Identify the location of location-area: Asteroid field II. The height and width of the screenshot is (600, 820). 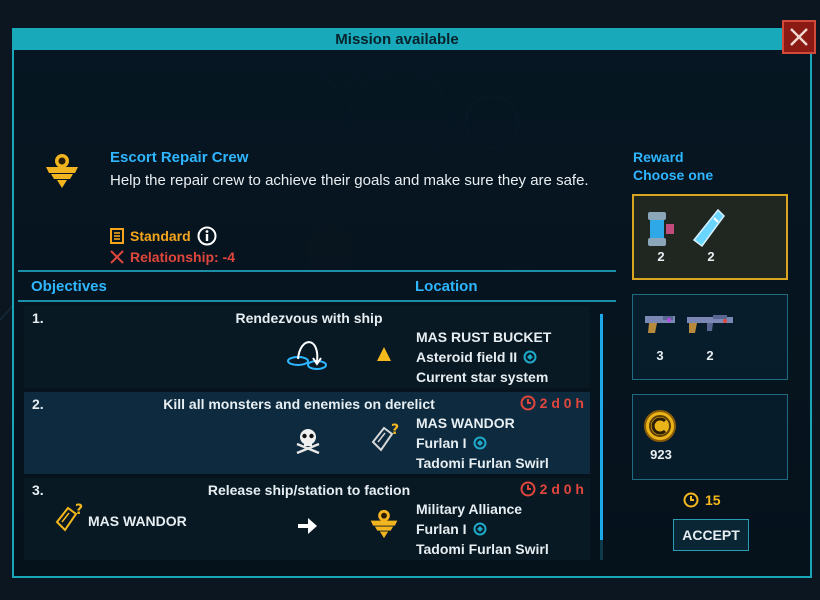
(467, 357).